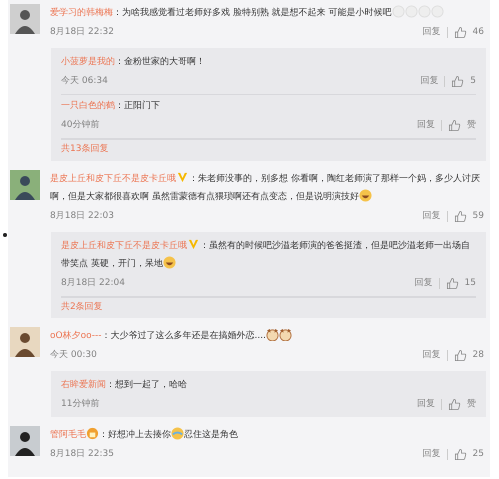  Describe the element at coordinates (81, 13) in the screenshot. I see `username-link: 爱学习的韩梅梅` at that location.